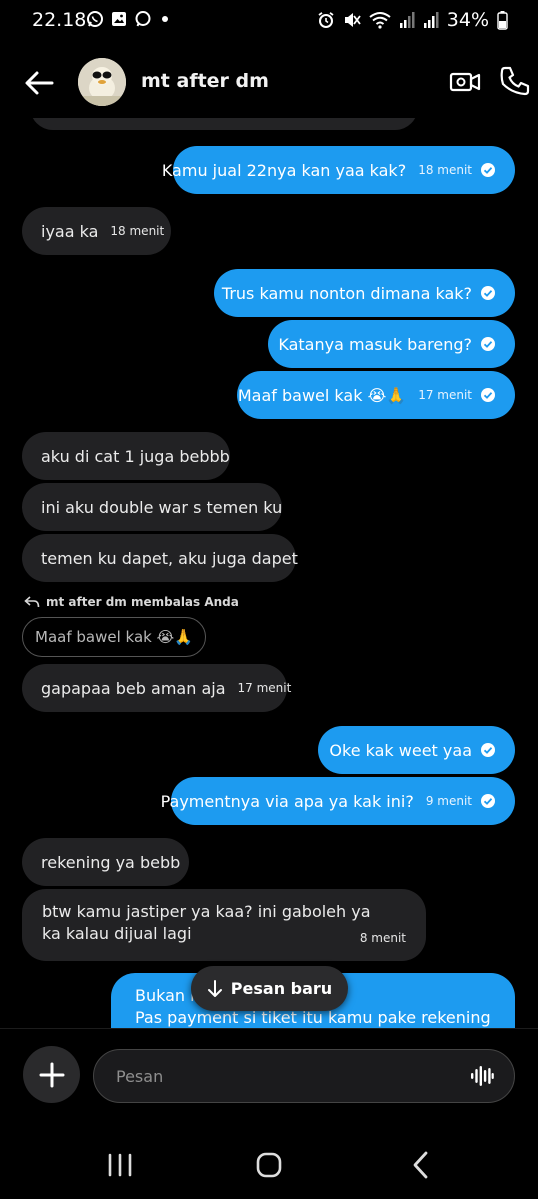 This screenshot has width=538, height=1199. What do you see at coordinates (287, 801) in the screenshot?
I see `message-text: Paymentnya via apa ya kak ini?` at bounding box center [287, 801].